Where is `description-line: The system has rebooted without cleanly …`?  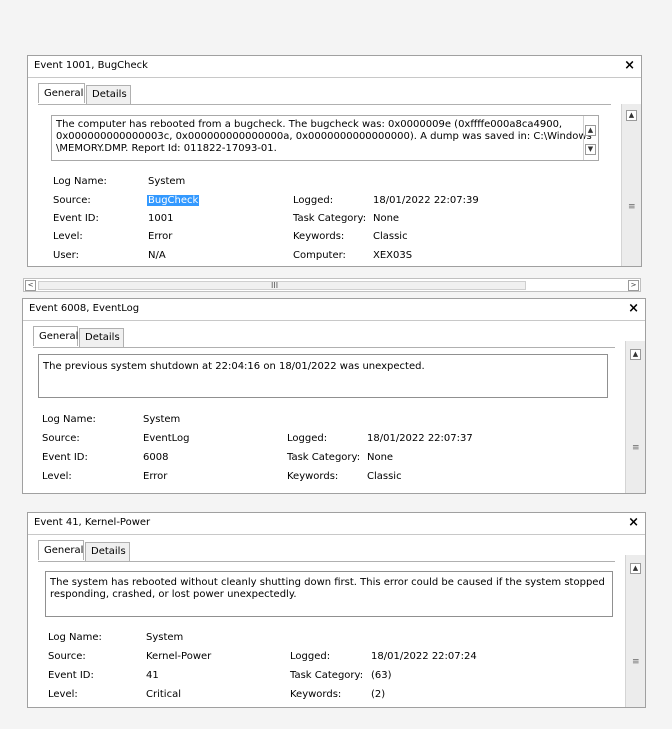
description-line: The system has rebooted without cleanly … is located at coordinates (327, 582).